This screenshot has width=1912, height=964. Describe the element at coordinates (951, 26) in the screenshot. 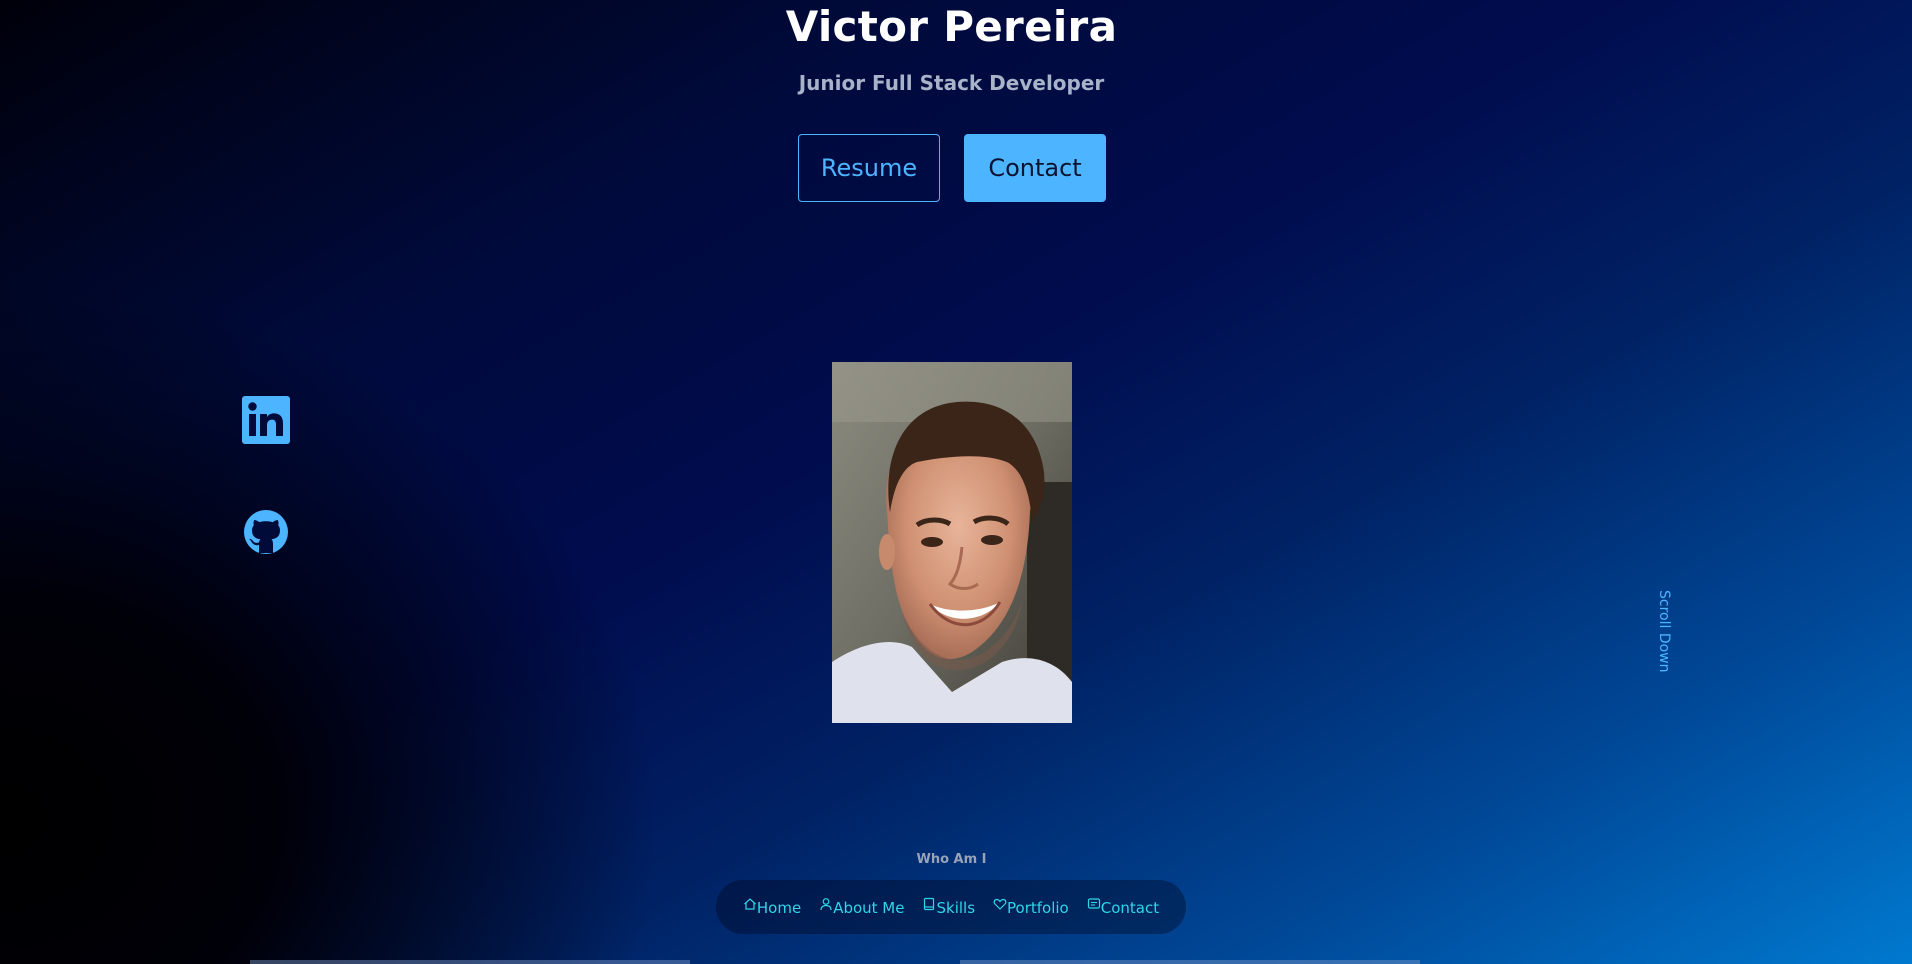

I see `page-title: Victor Pereira` at that location.